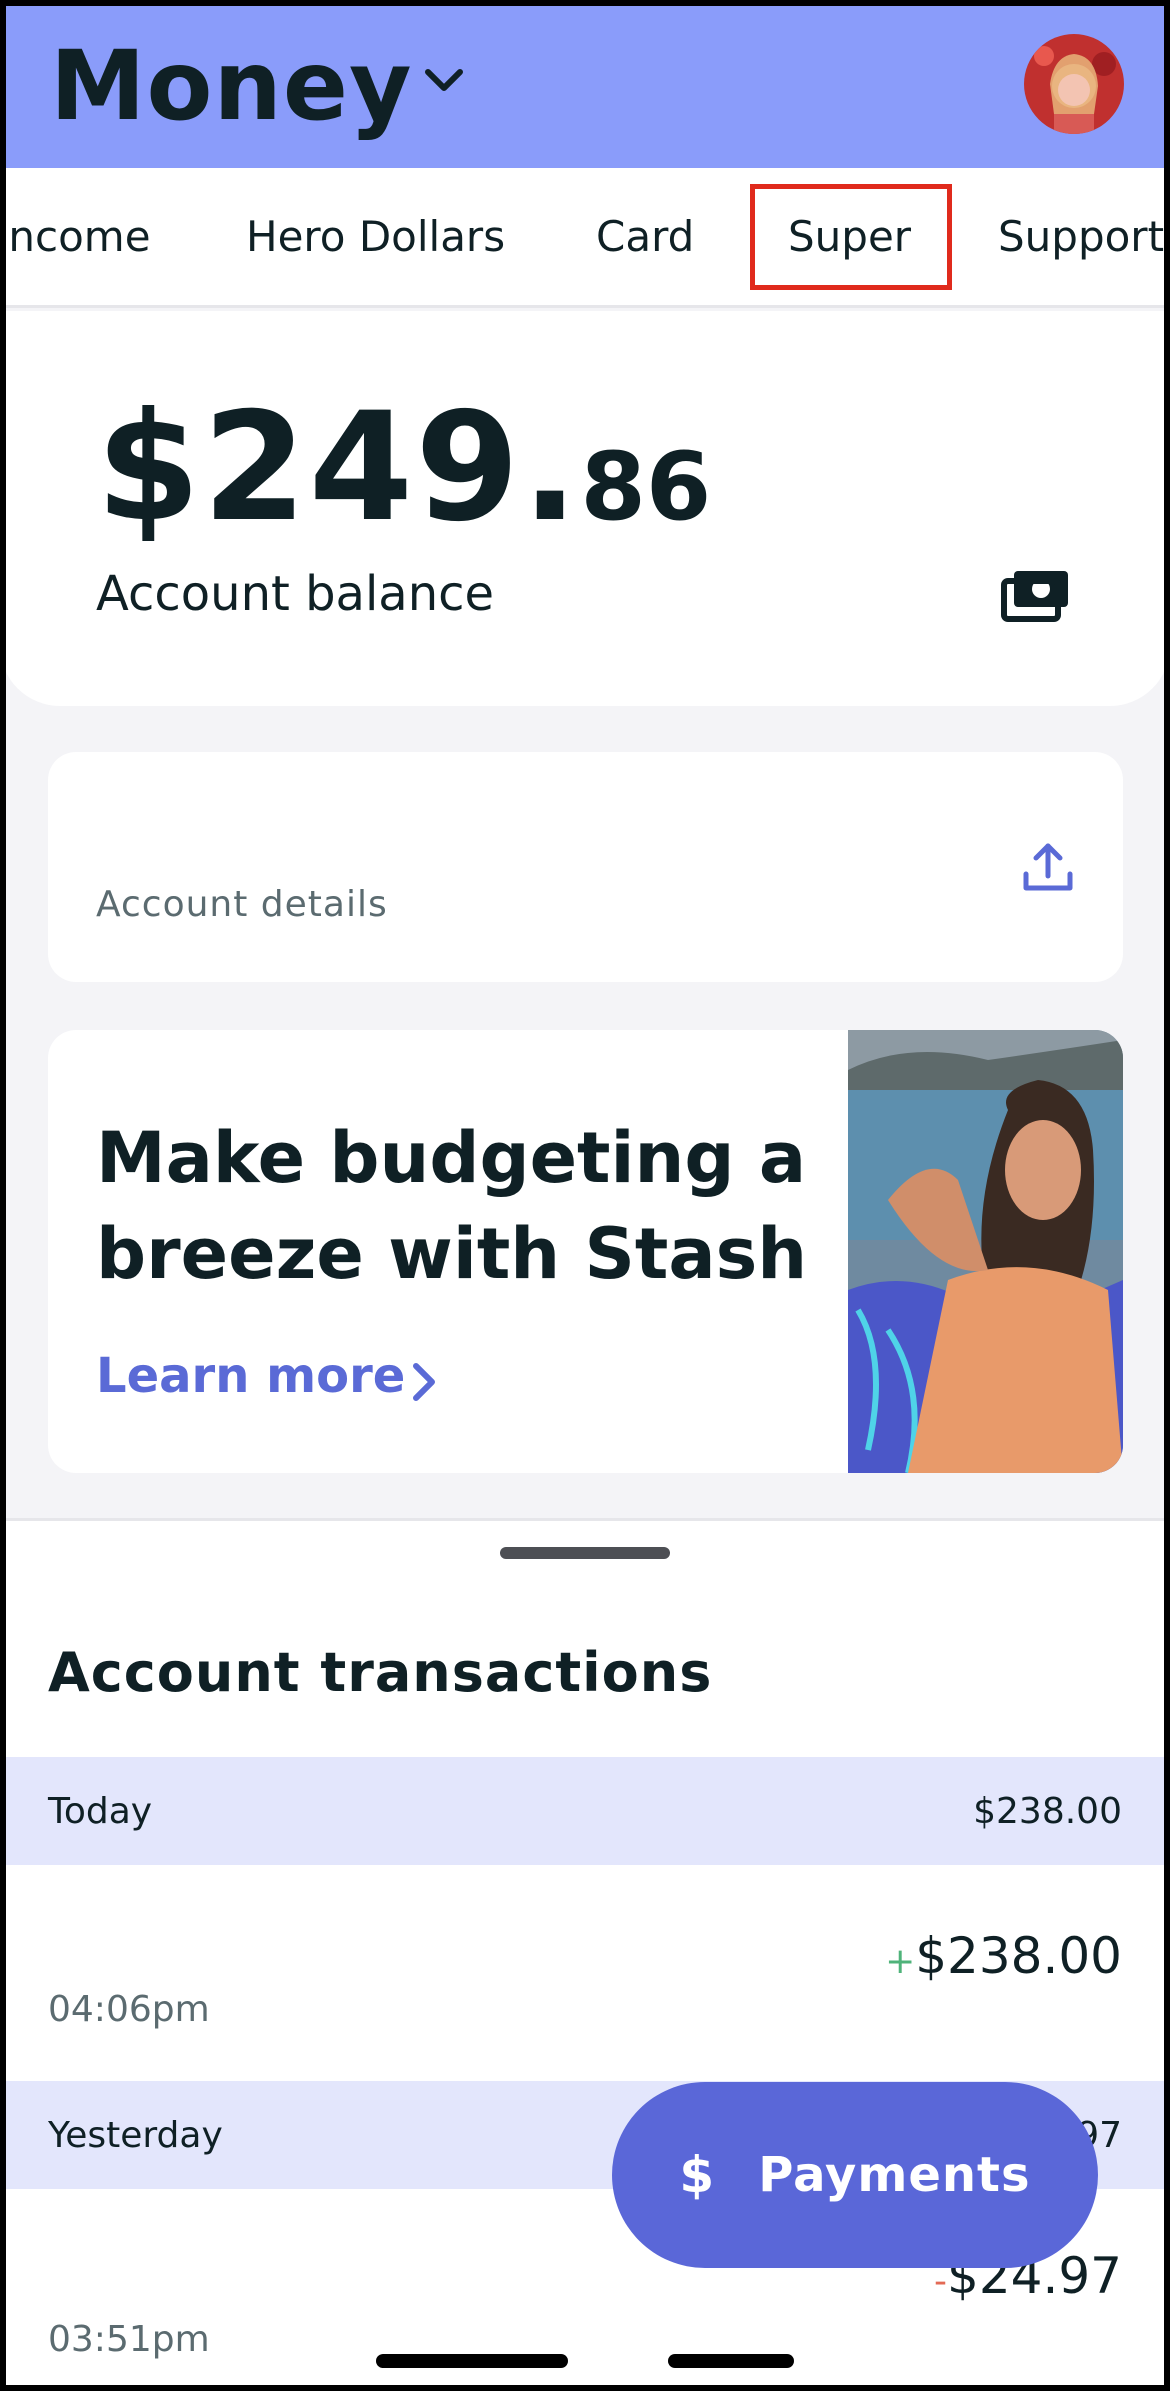  I want to click on balance-dollars: $249., so click(338, 468).